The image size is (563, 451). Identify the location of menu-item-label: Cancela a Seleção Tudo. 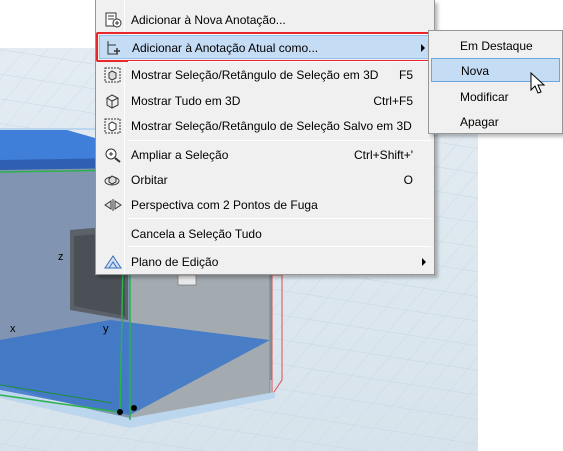
(196, 234).